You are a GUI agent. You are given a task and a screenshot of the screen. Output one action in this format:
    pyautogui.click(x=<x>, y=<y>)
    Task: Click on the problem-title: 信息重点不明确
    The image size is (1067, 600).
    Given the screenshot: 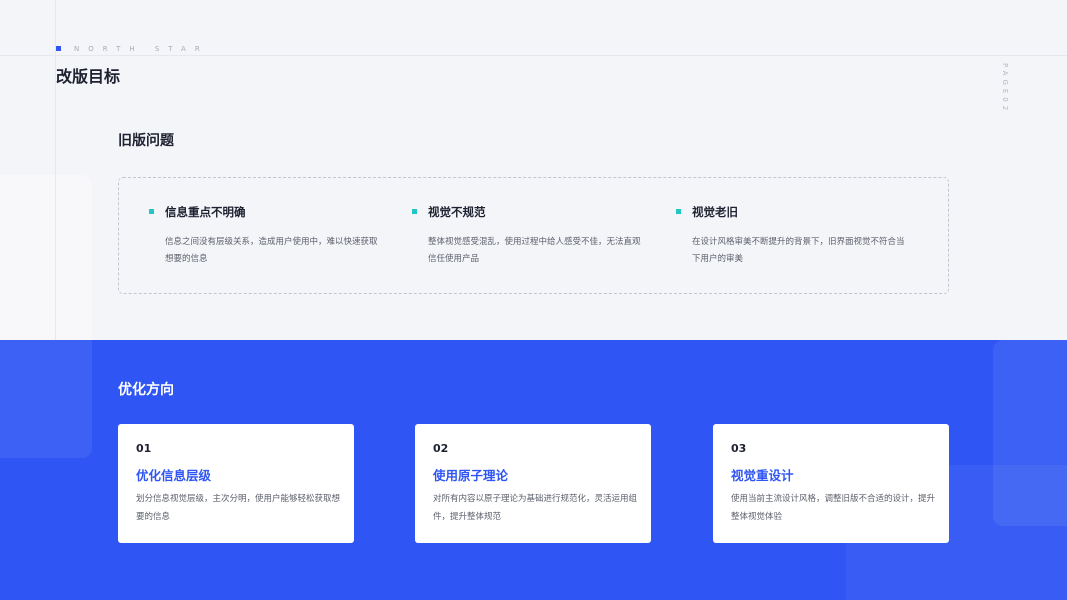 What is the action you would take?
    pyautogui.click(x=205, y=212)
    